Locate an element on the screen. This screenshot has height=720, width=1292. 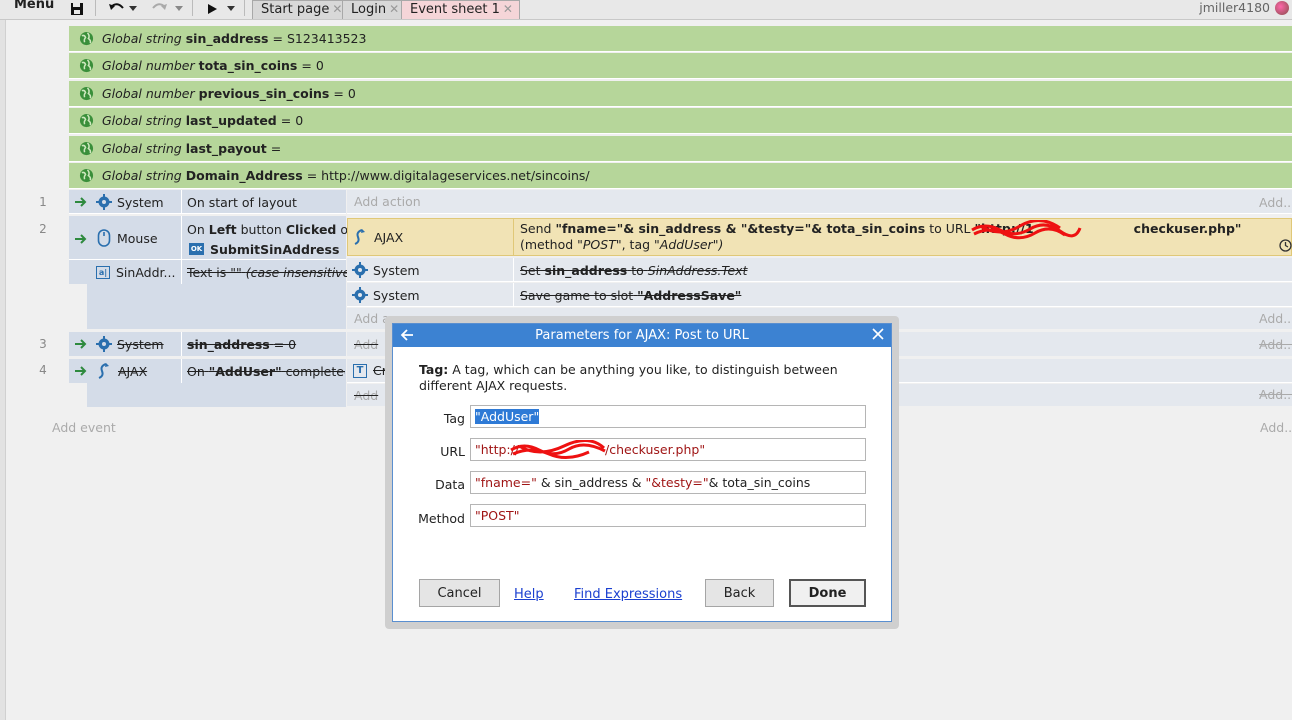
data-expression: & sin_address & is located at coordinates (591, 482).